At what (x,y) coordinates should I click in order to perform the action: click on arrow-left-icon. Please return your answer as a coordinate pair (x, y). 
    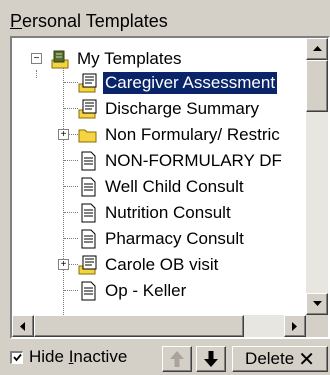
    Looking at the image, I should click on (22, 326).